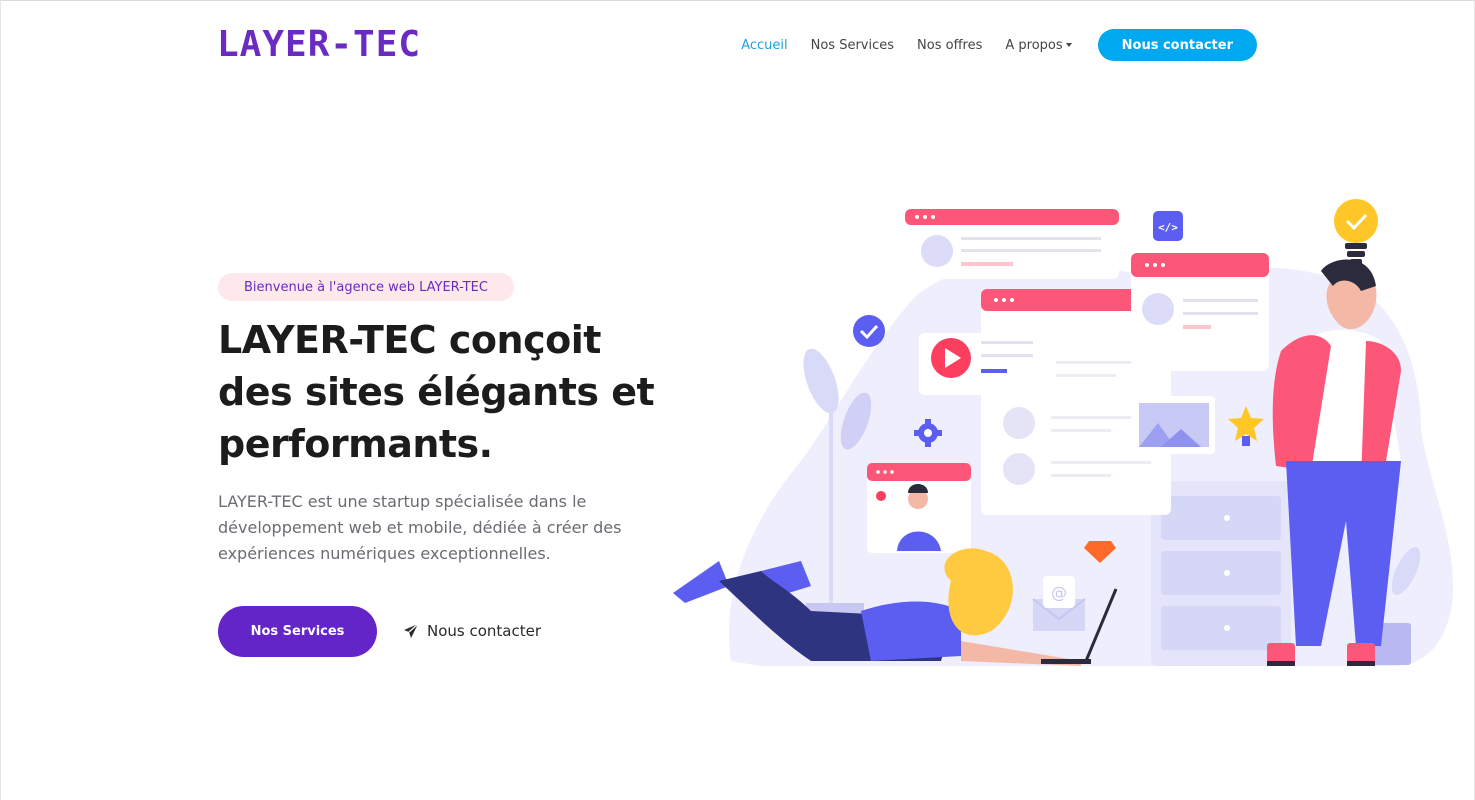 The image size is (1475, 800). I want to click on nav-link-nos-offres: Nos offres, so click(949, 45).